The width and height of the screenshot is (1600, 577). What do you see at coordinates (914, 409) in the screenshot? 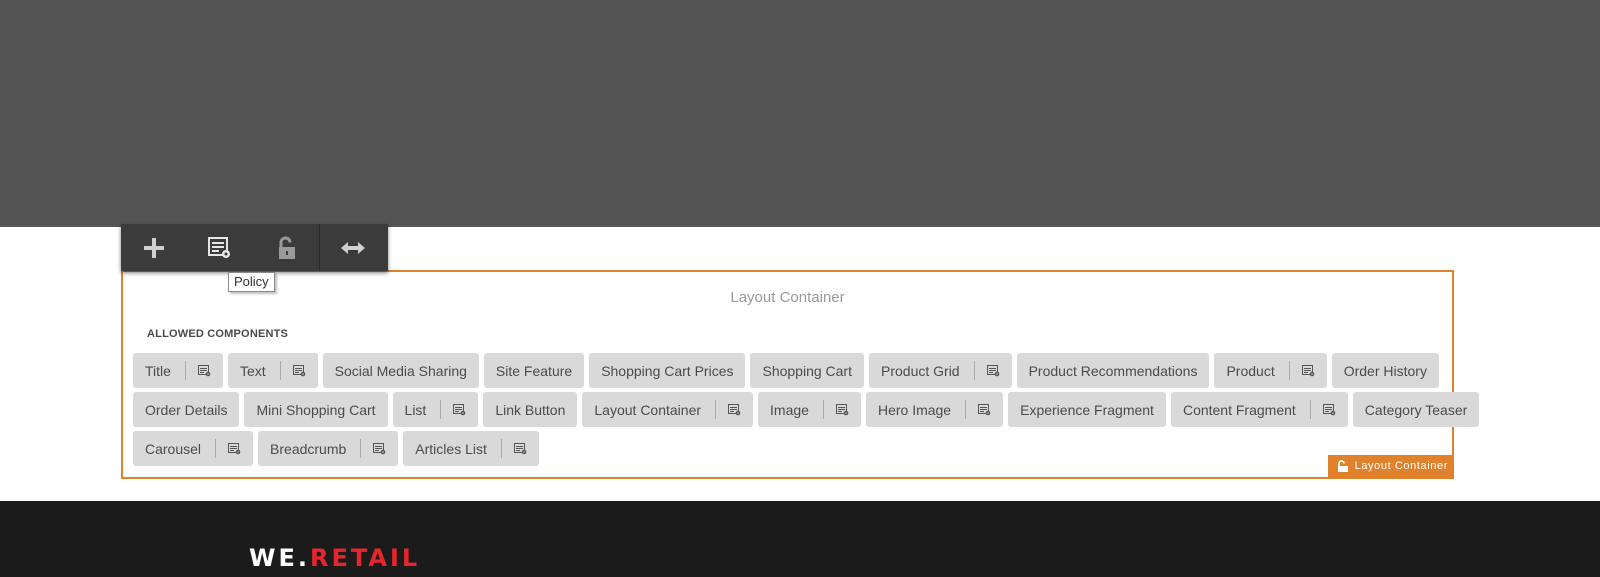
I see `component-chip-label: Hero Image` at bounding box center [914, 409].